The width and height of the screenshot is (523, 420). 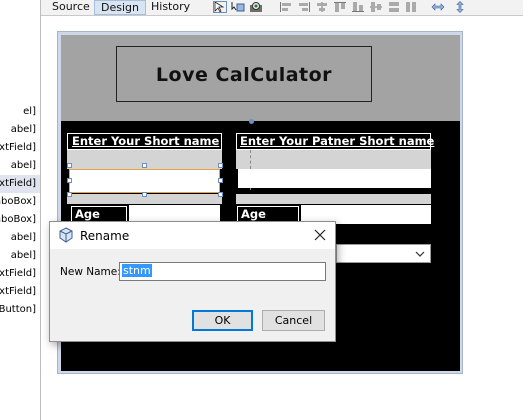 What do you see at coordinates (256, 7) in the screenshot?
I see `preview-design-icon` at bounding box center [256, 7].